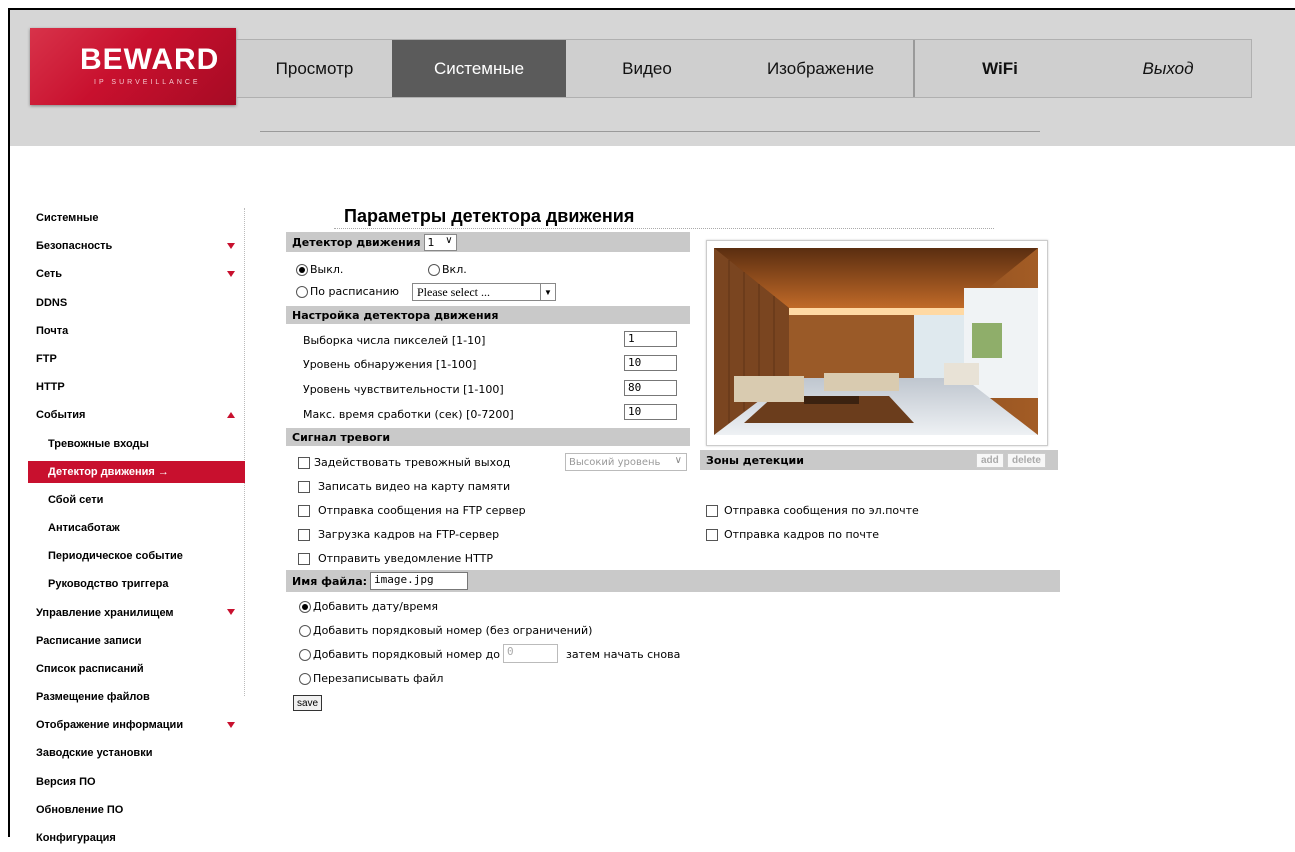 The height and width of the screenshot is (852, 1295). I want to click on detector-label: Детектор движения, so click(356, 242).